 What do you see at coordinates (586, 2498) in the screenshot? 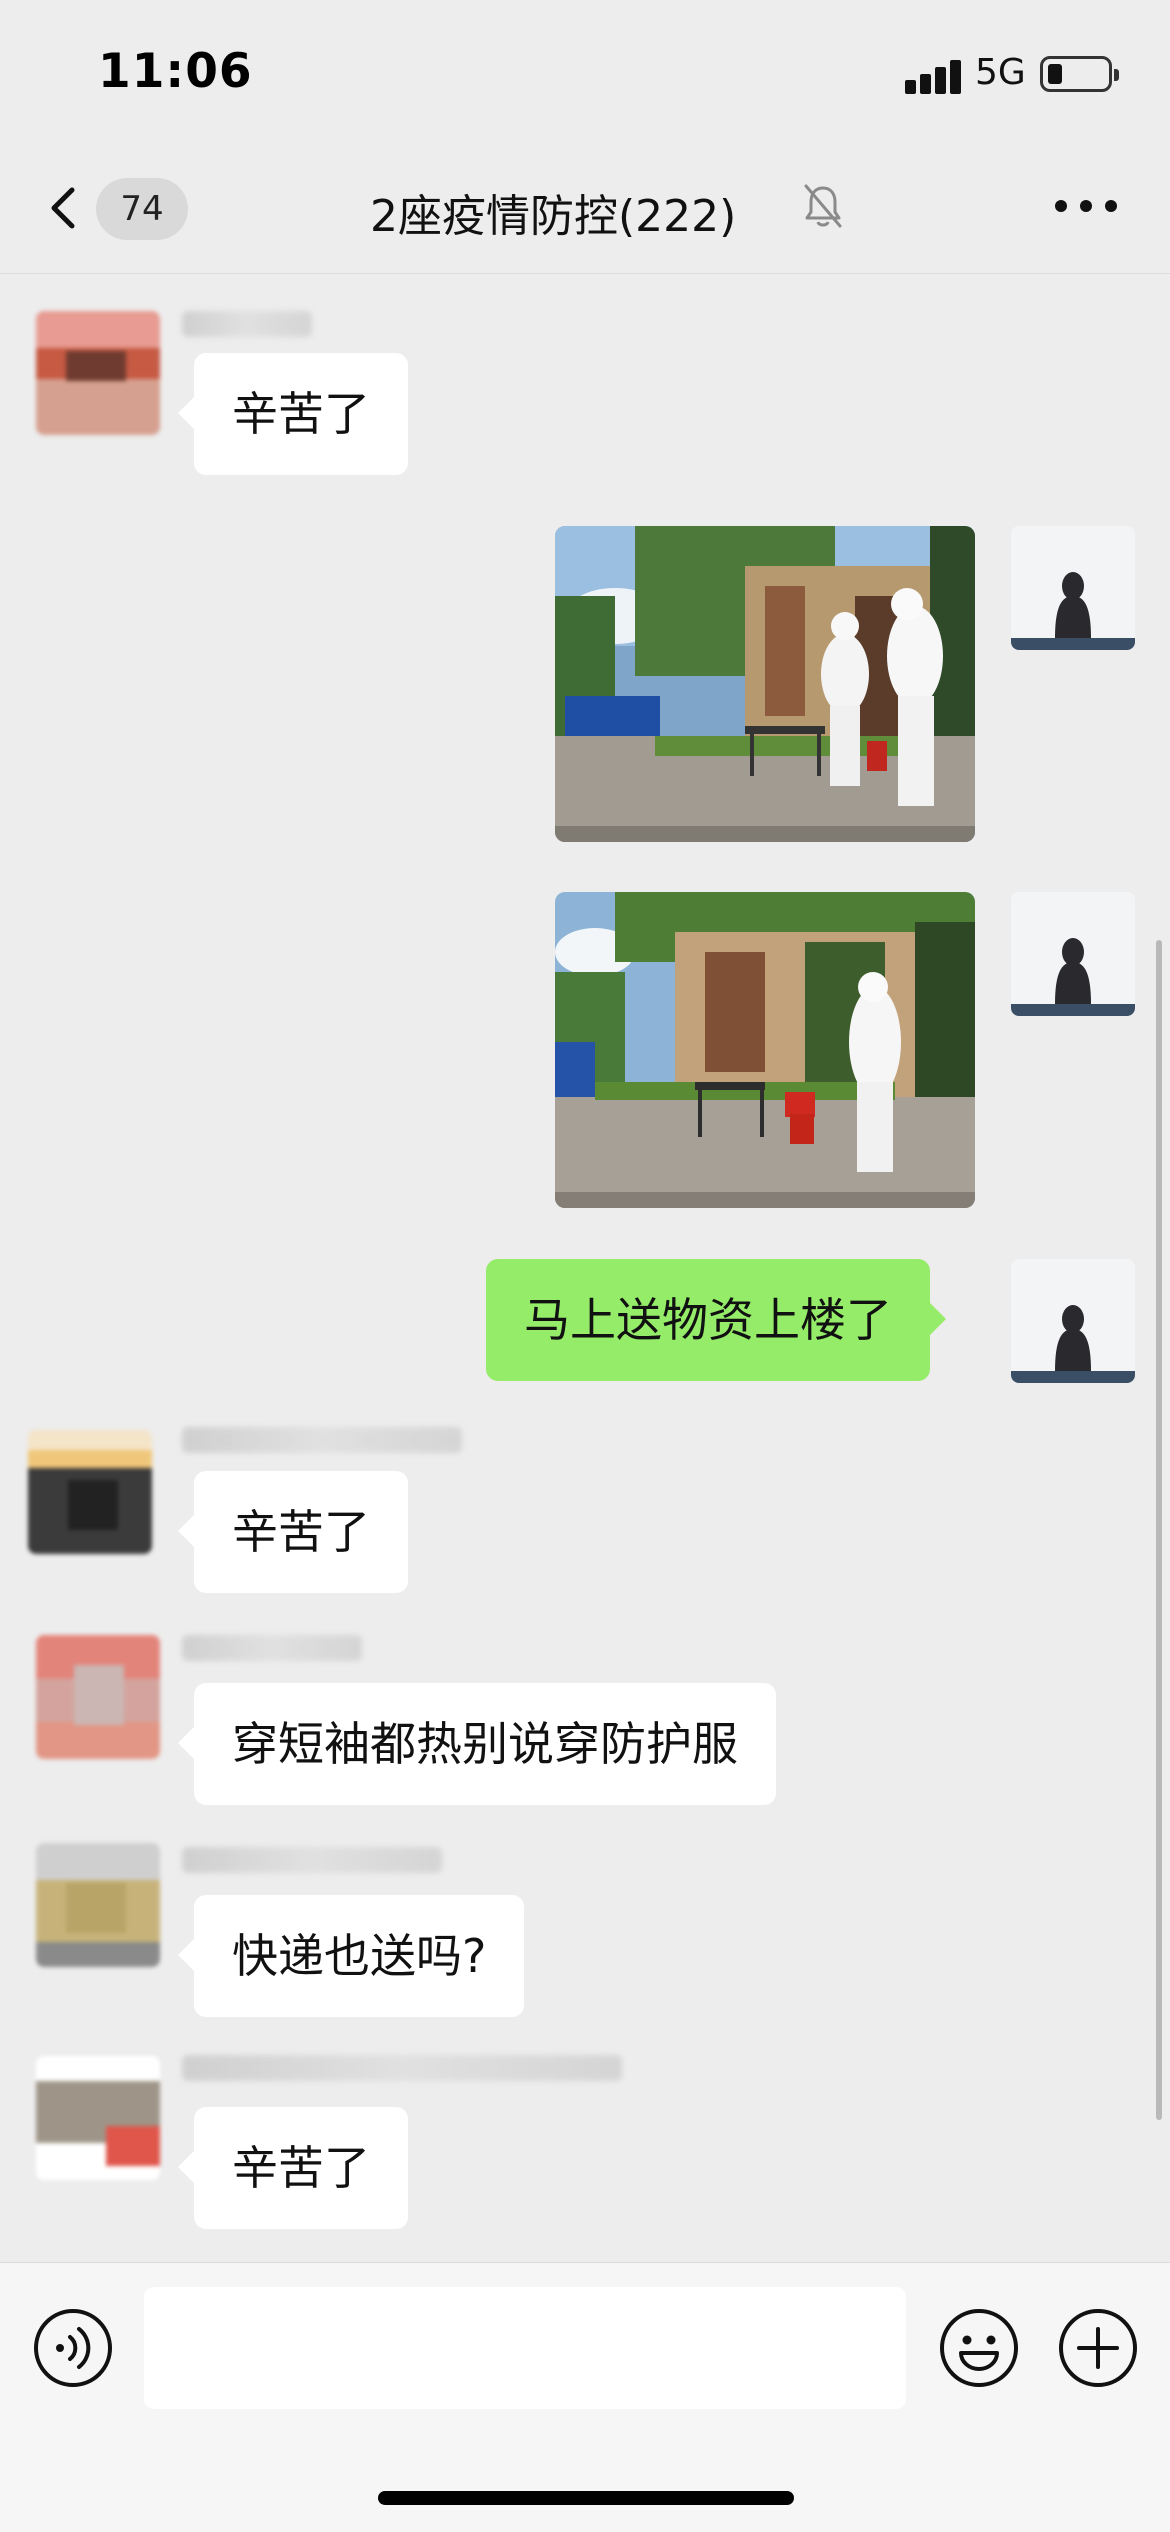
I see `home-indicator` at bounding box center [586, 2498].